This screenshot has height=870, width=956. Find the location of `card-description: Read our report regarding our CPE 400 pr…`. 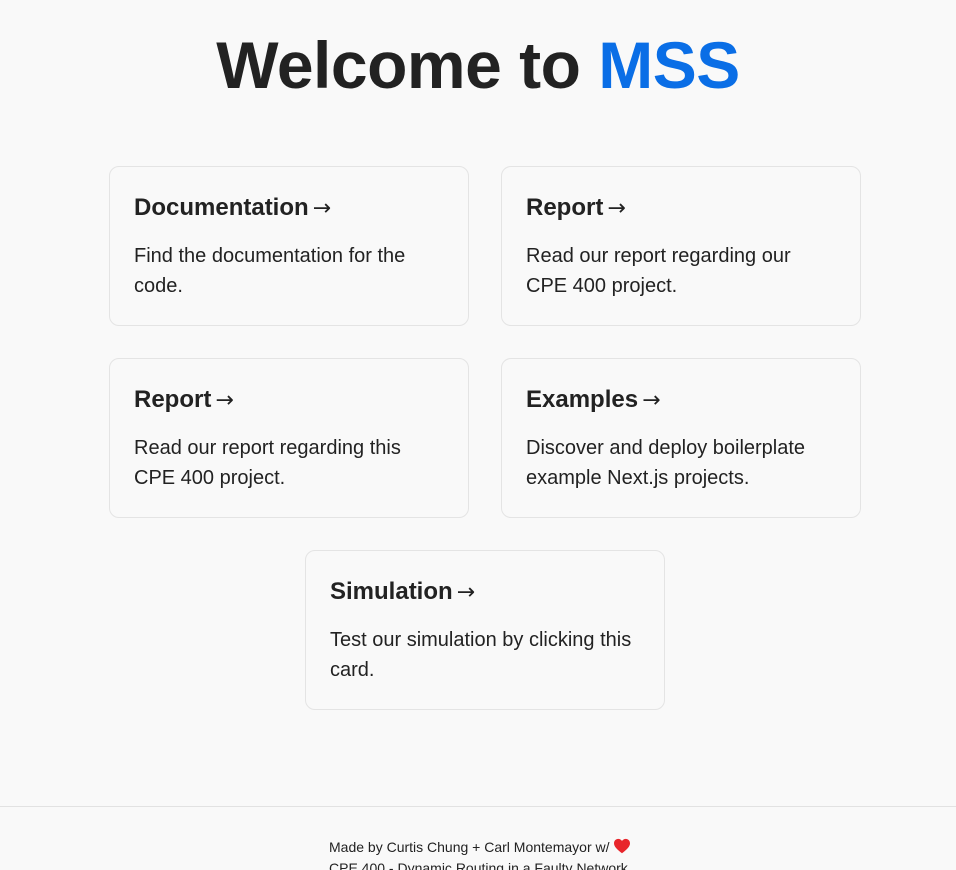

card-description: Read our report regarding our CPE 400 pr… is located at coordinates (658, 271).